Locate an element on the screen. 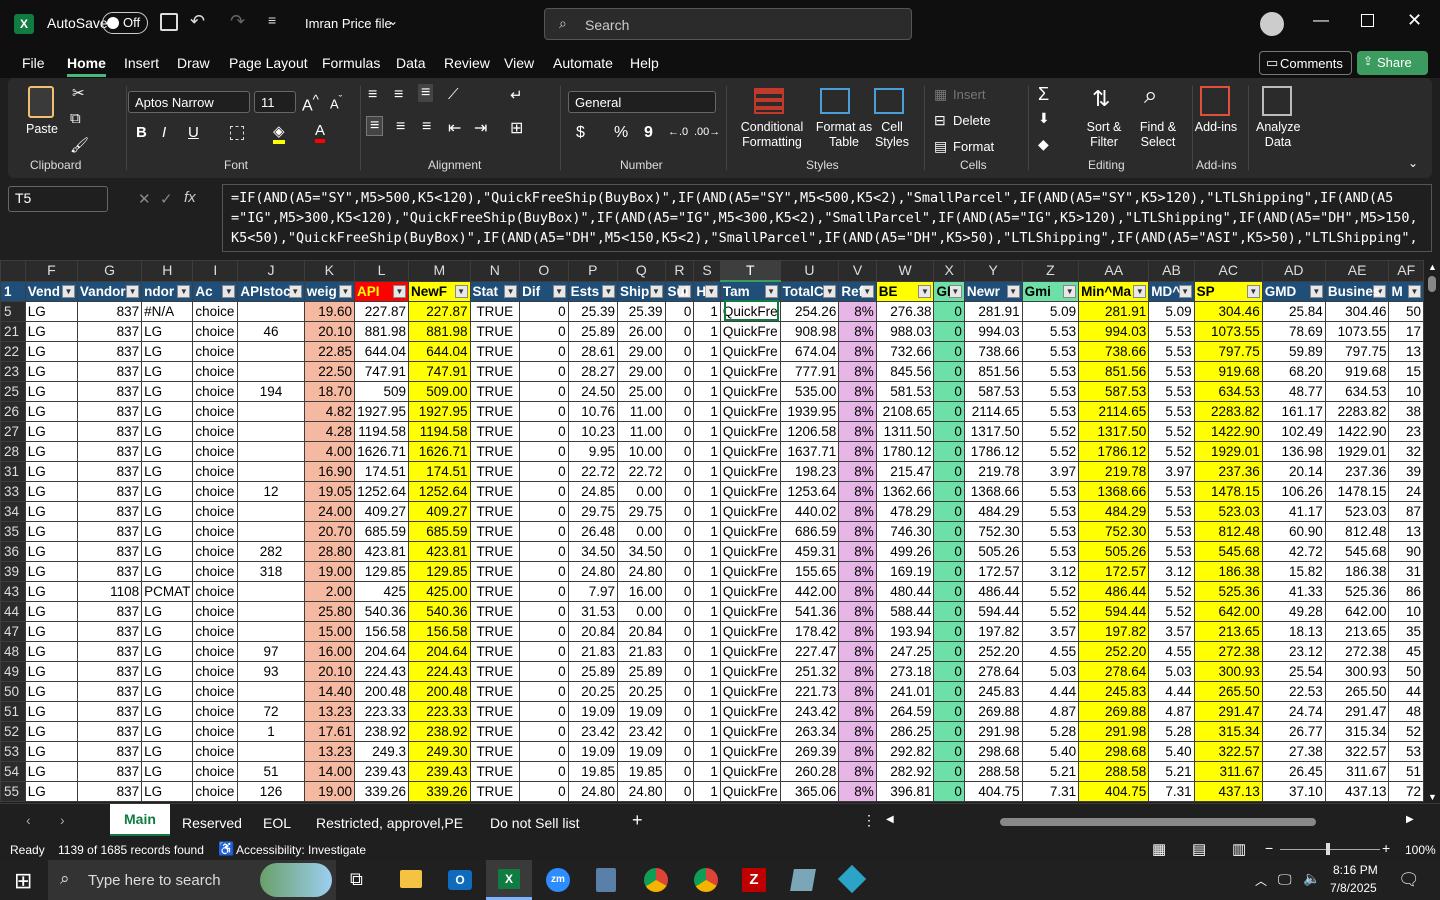 The height and width of the screenshot is (900, 1440). column-filter-header: ▼ TotalC is located at coordinates (809, 291).